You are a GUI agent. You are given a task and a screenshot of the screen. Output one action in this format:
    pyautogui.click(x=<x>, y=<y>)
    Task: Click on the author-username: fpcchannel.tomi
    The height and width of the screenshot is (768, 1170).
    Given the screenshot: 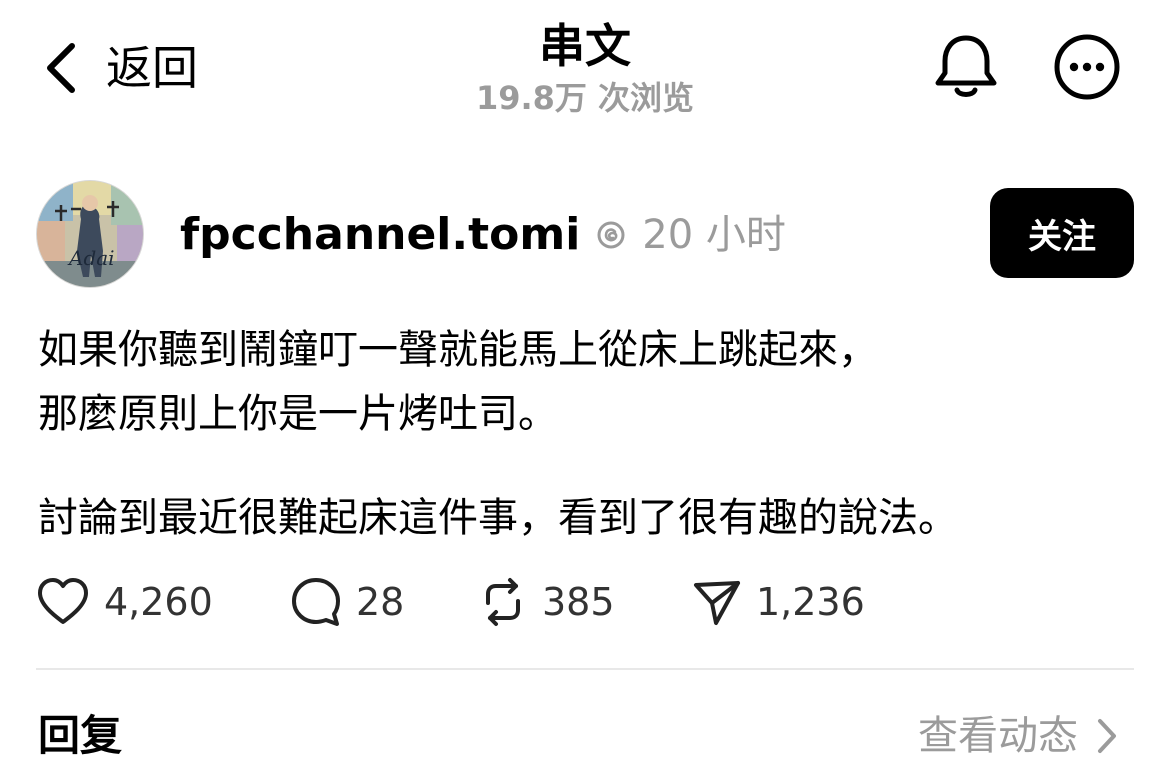 What is the action you would take?
    pyautogui.click(x=380, y=235)
    